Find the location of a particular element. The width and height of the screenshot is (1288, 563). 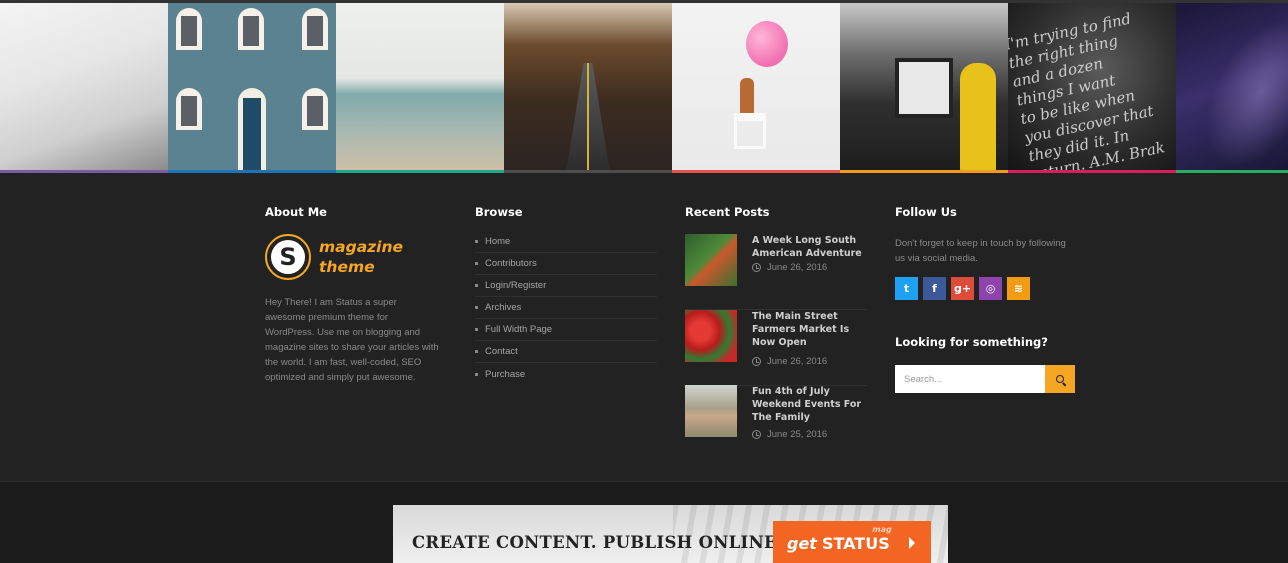

gallery-image-balloon-fox is located at coordinates (756, 88).